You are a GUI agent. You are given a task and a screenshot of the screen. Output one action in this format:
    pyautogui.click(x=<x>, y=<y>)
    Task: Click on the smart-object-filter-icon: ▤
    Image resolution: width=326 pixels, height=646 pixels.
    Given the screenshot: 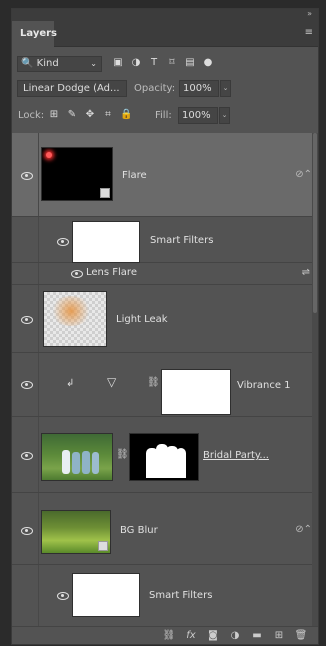 What is the action you would take?
    pyautogui.click(x=190, y=63)
    